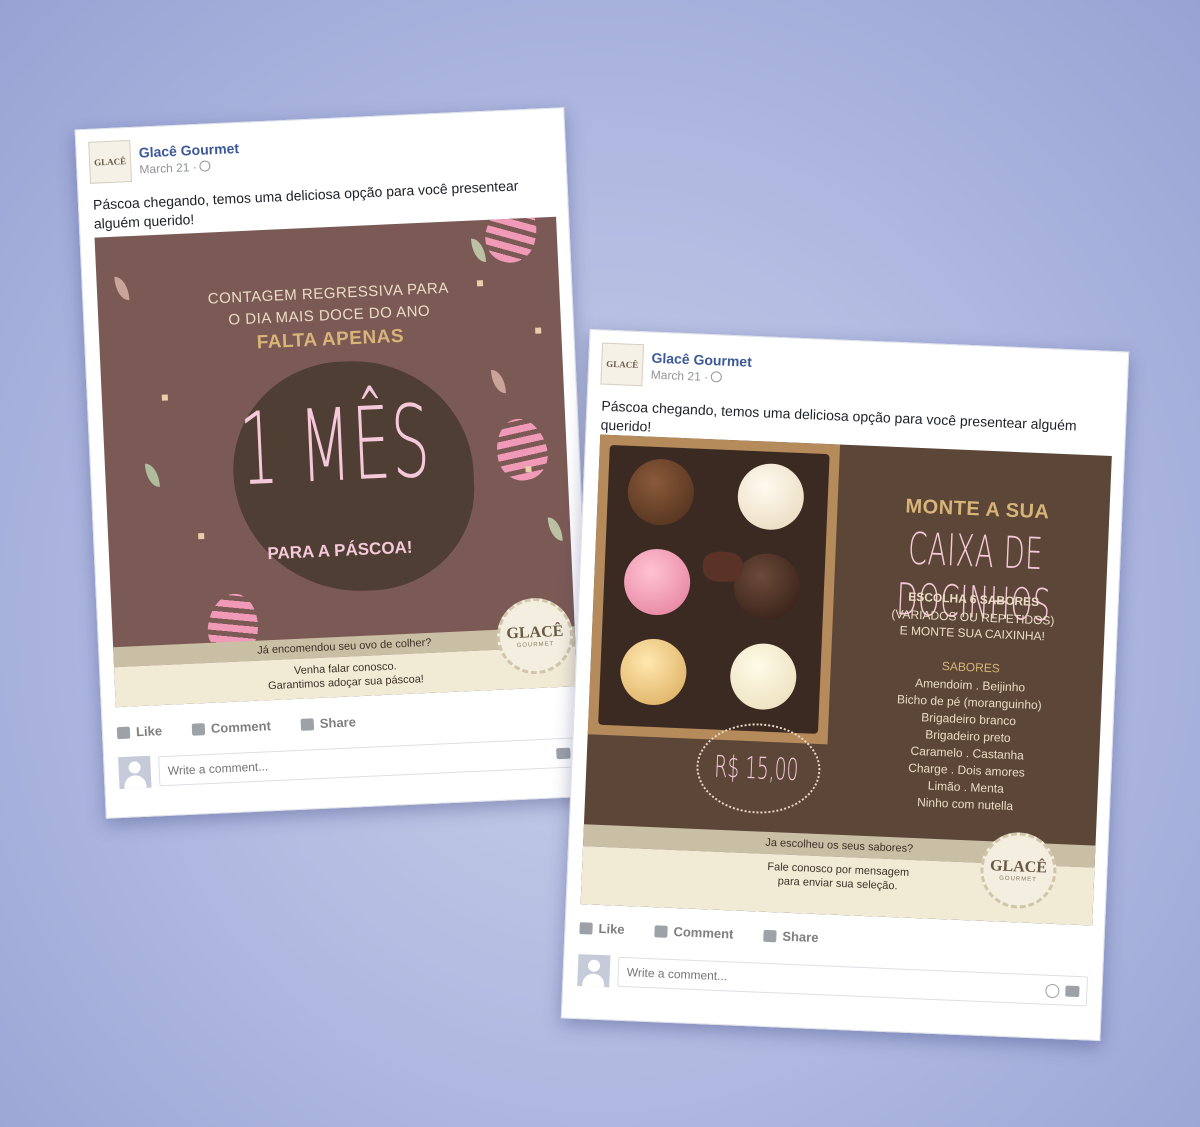 Image resolution: width=1200 pixels, height=1127 pixels. What do you see at coordinates (756, 769) in the screenshot?
I see `price-tag: R$ 15,00` at bounding box center [756, 769].